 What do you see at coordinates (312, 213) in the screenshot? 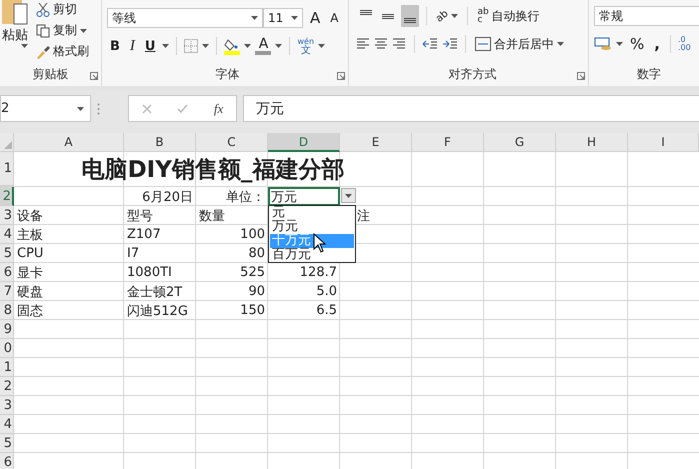
I see `dropdown-option: 元` at bounding box center [312, 213].